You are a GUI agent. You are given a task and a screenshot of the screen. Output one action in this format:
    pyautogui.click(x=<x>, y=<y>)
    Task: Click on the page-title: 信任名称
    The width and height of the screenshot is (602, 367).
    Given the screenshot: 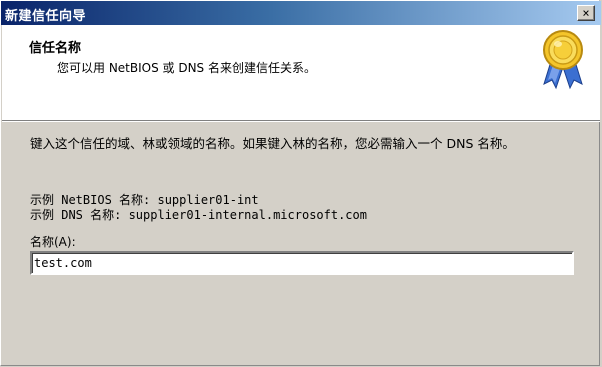 What is the action you would take?
    pyautogui.click(x=55, y=48)
    